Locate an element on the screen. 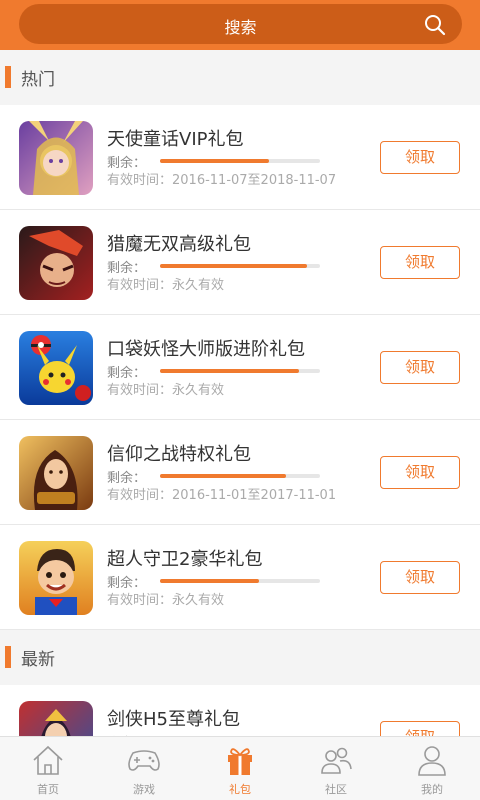  header: 搜索 is located at coordinates (240, 25).